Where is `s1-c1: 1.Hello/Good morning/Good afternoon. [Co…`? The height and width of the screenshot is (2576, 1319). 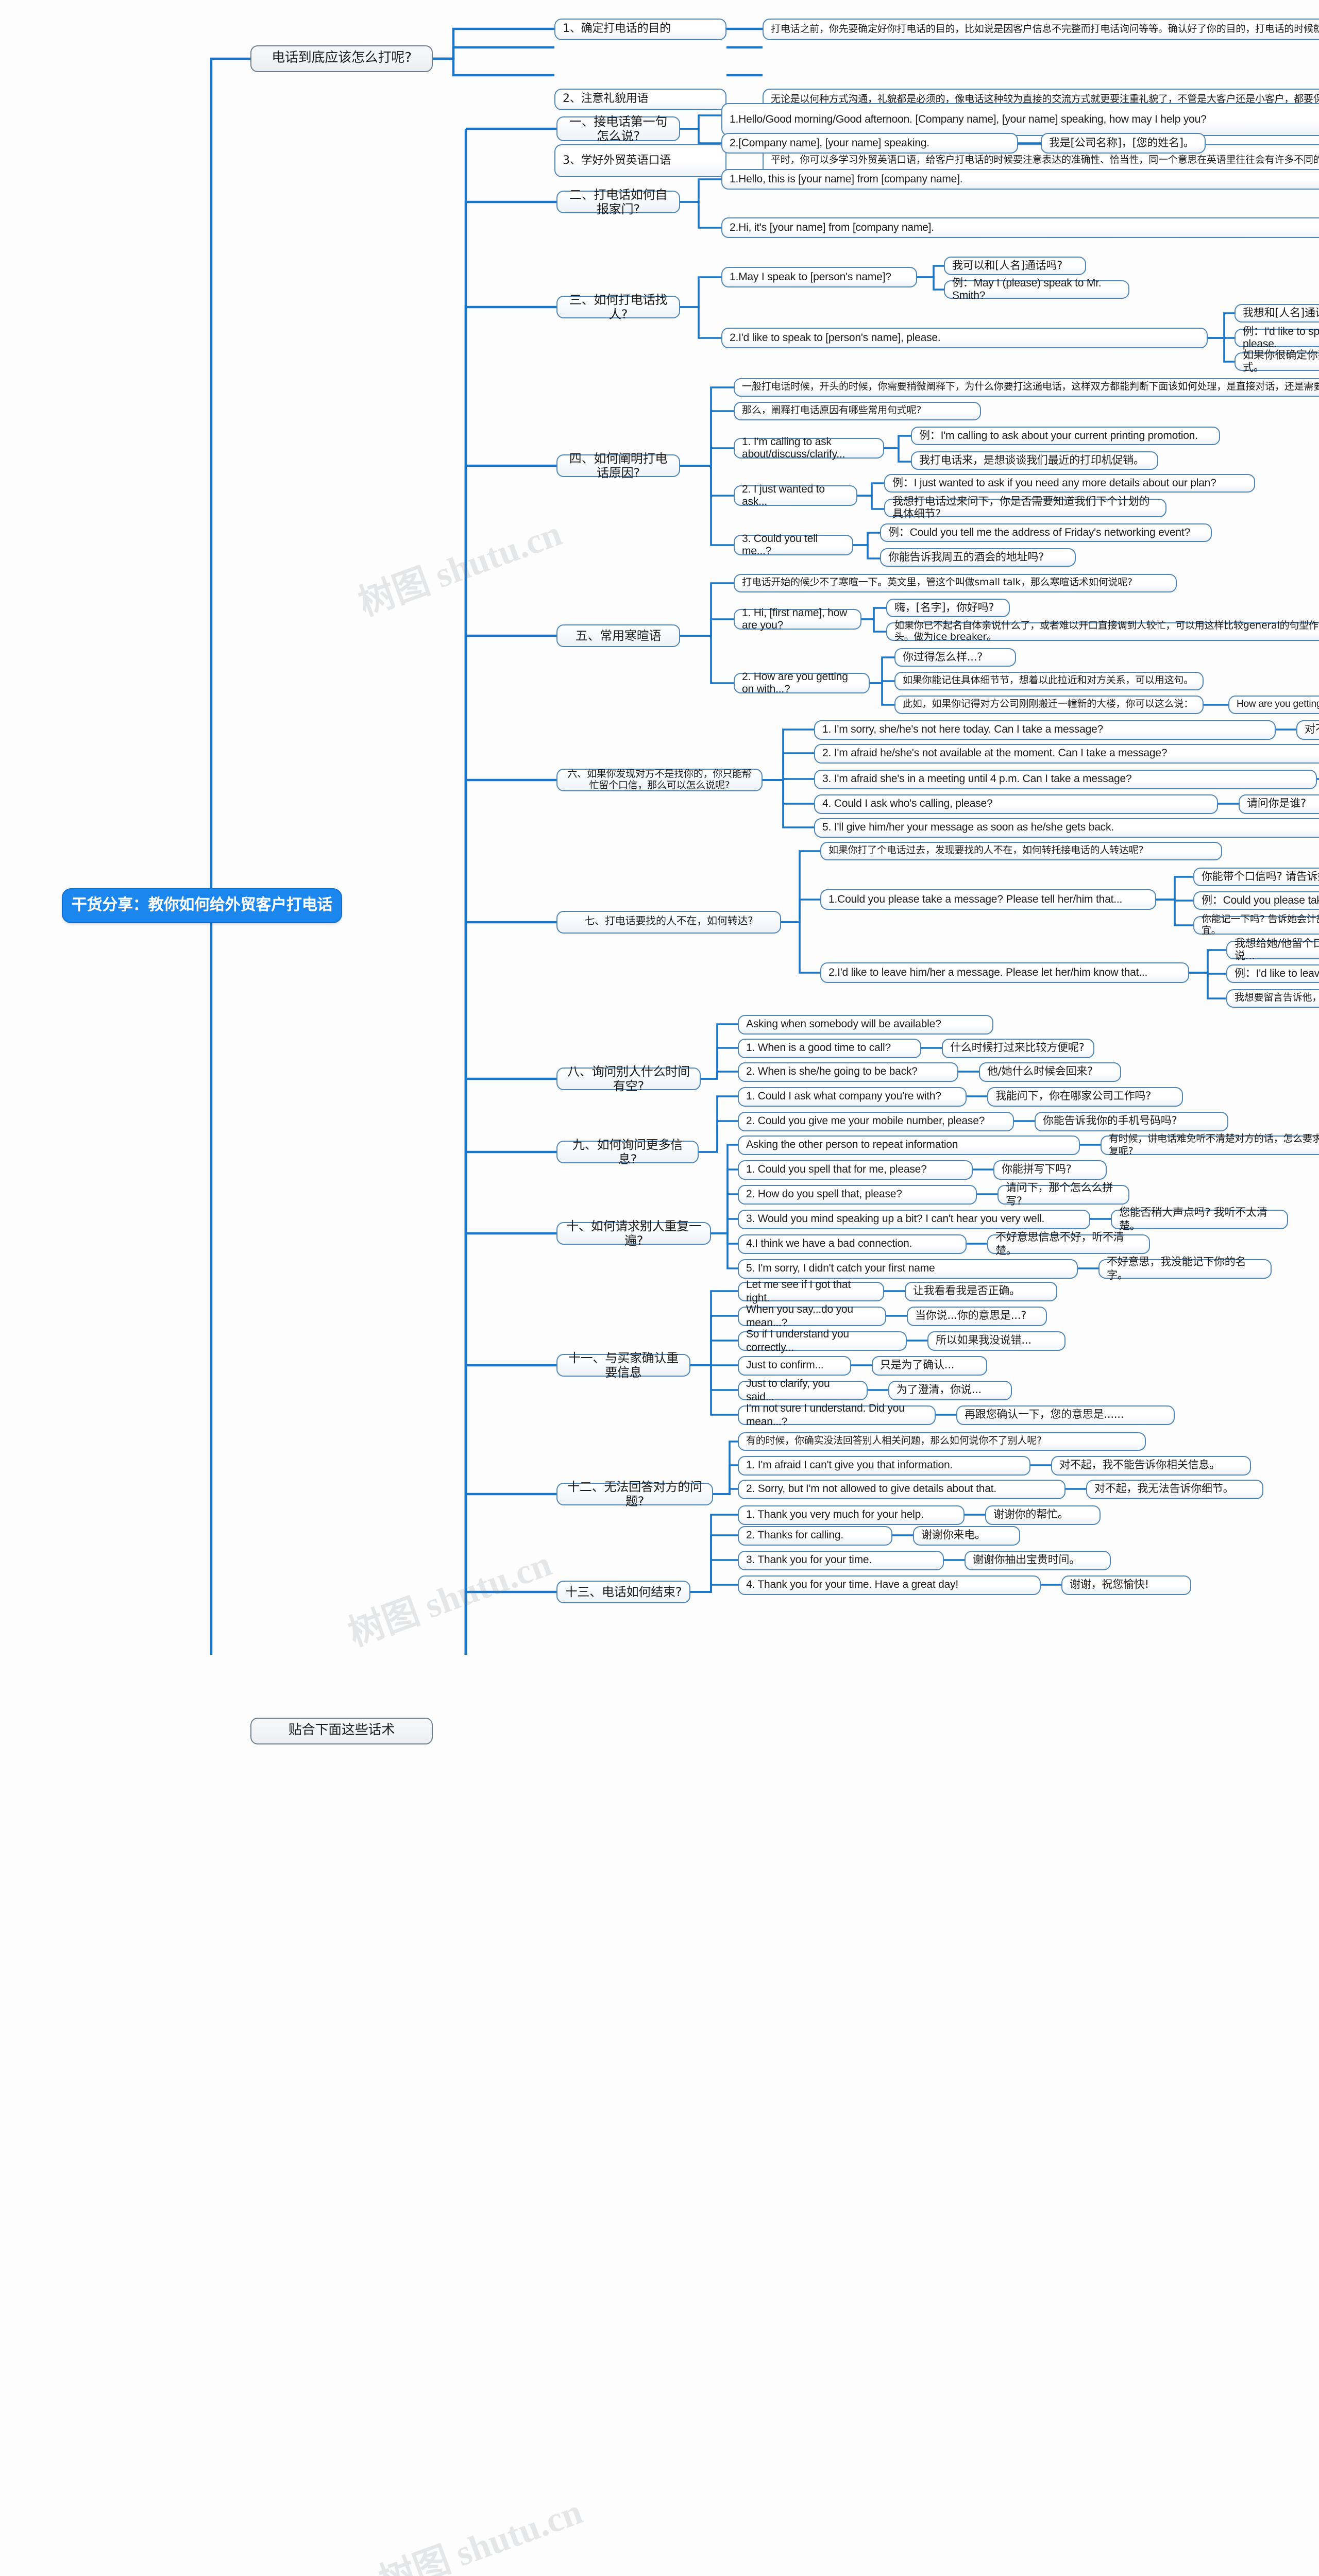
s1-c1: 1.Hello/Good morning/Good afternoon. [Co… is located at coordinates (1020, 119).